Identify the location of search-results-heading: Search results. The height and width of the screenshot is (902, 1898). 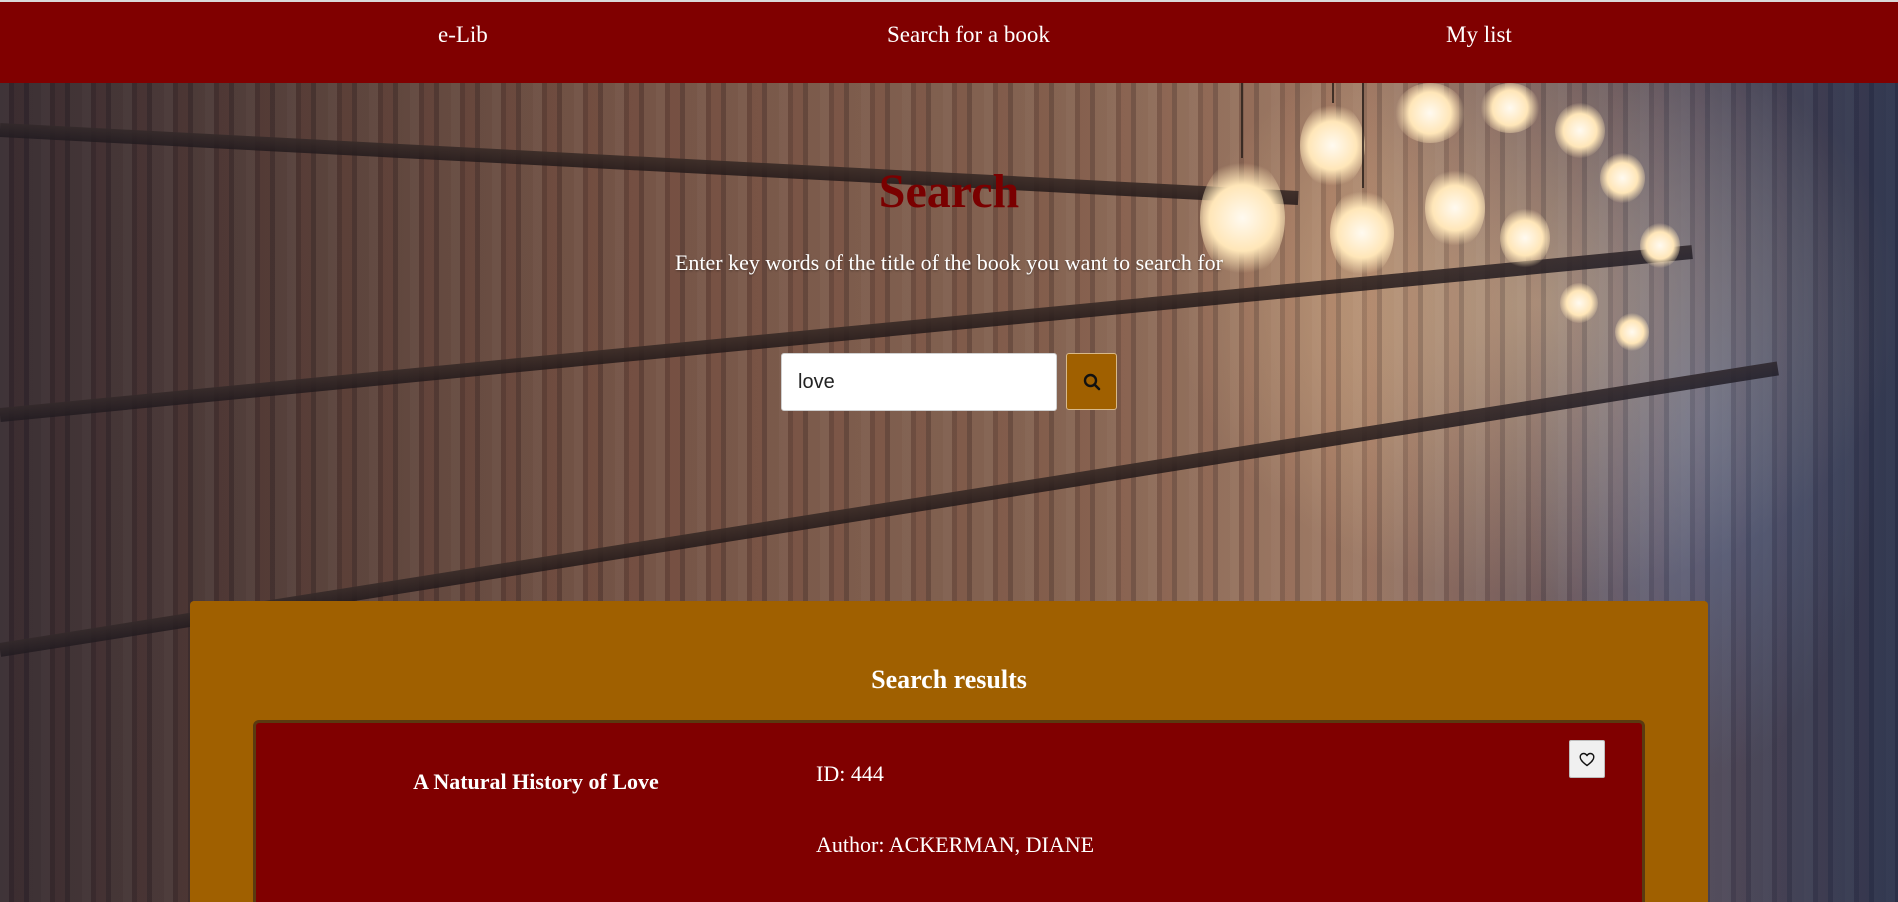
(949, 679).